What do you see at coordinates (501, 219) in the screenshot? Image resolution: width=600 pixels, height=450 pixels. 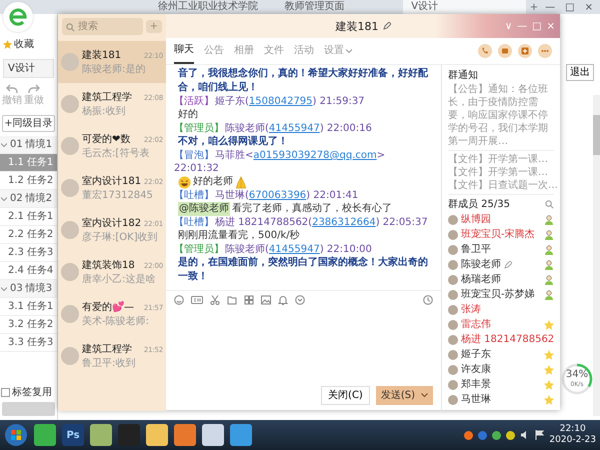 I see `member-item: 纵博园` at bounding box center [501, 219].